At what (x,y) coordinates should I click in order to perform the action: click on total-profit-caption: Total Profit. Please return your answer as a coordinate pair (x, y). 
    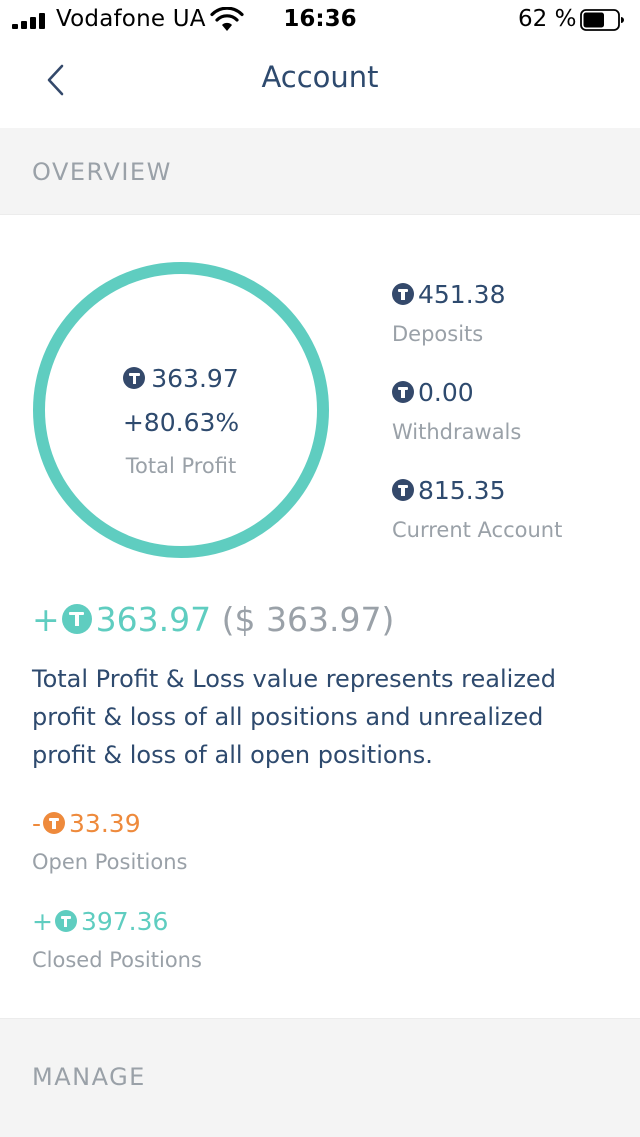
    Looking at the image, I should click on (181, 466).